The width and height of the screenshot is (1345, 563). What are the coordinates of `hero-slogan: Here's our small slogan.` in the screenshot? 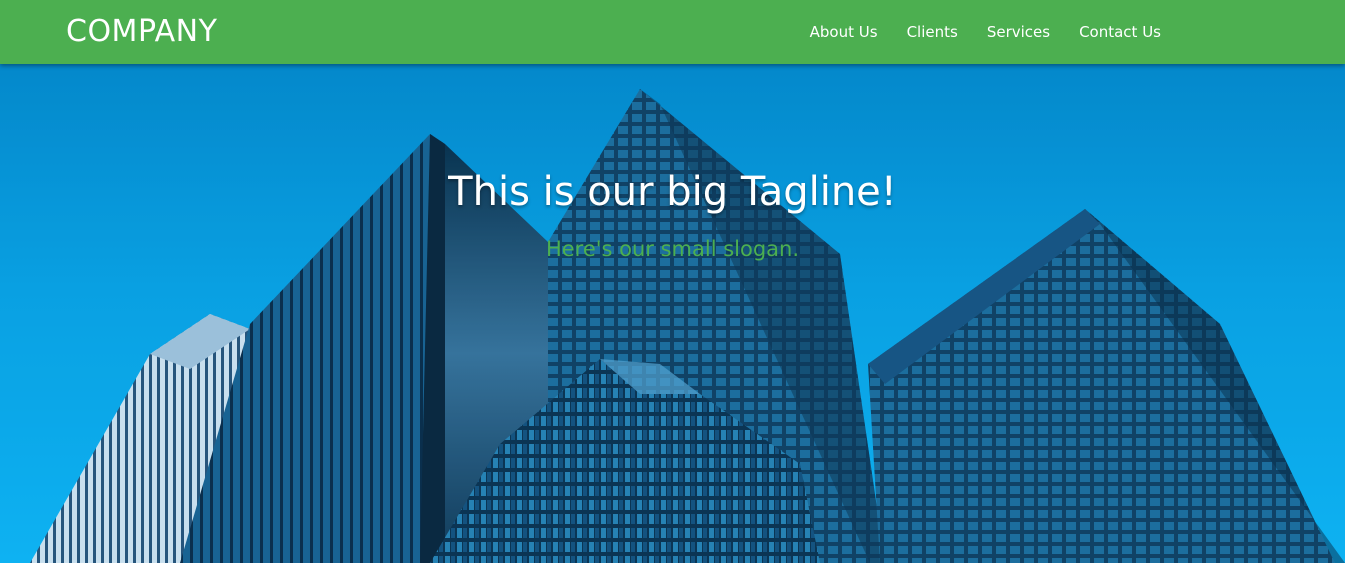 It's located at (672, 249).